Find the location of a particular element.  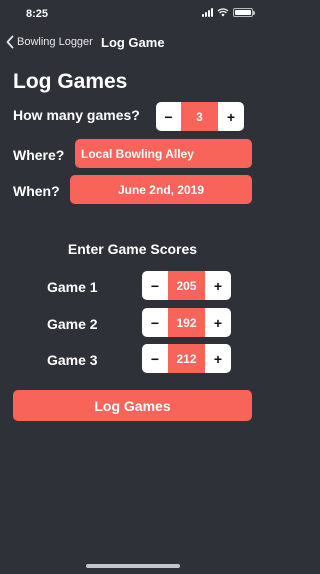

navigation-bar: Bowling Logger Log Game is located at coordinates (132, 43).